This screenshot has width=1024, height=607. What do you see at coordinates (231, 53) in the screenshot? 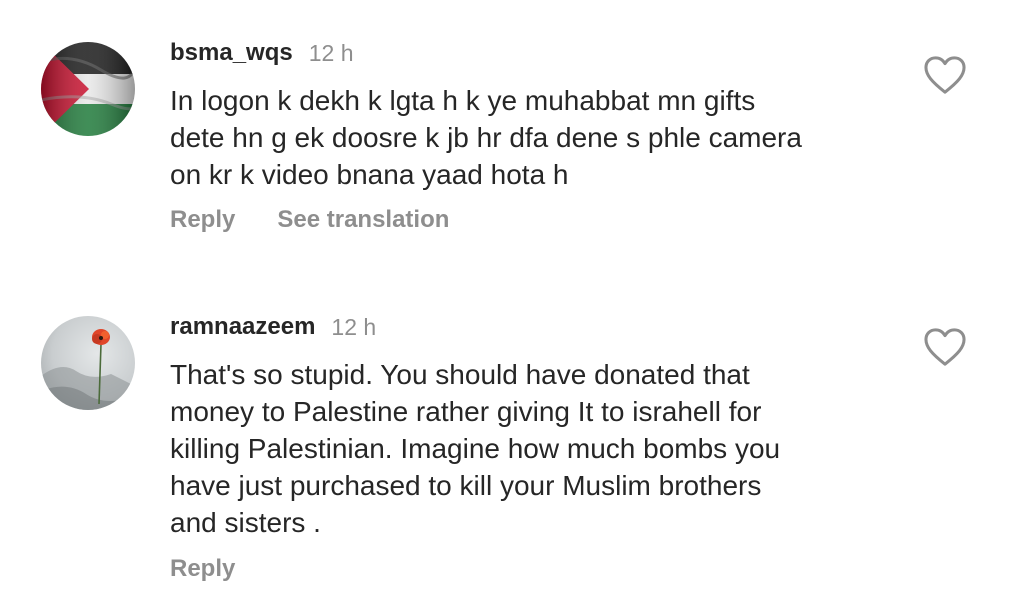
I see `username: bsma_wqs` at bounding box center [231, 53].